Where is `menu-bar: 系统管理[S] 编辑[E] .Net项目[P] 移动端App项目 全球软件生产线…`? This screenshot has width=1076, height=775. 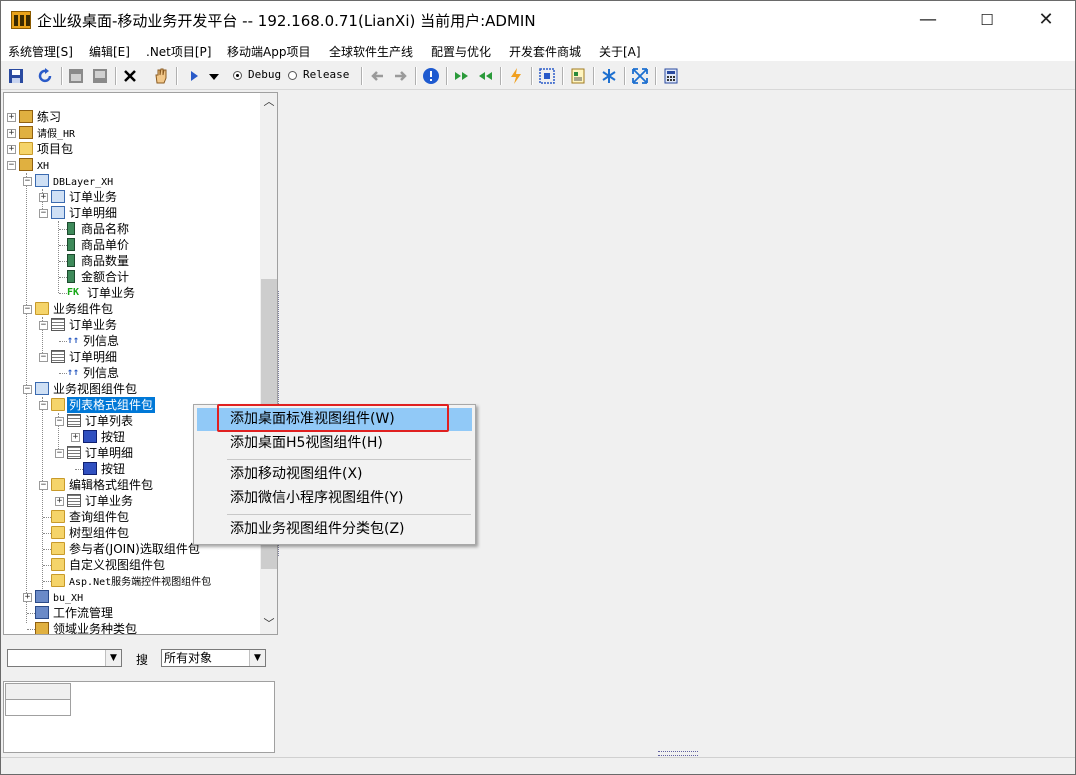
menu-bar: 系统管理[S] 编辑[E] .Net项目[P] 移动端App项目 全球软件生产线… is located at coordinates (538, 50).